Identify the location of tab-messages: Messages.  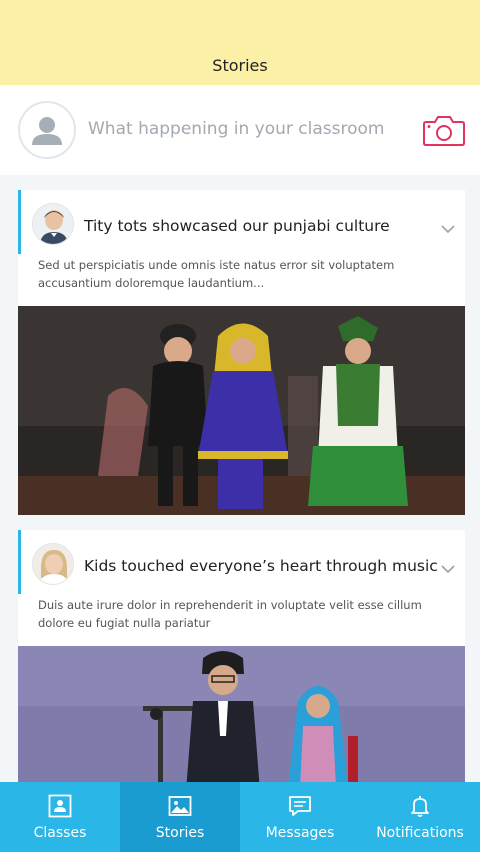
(300, 817).